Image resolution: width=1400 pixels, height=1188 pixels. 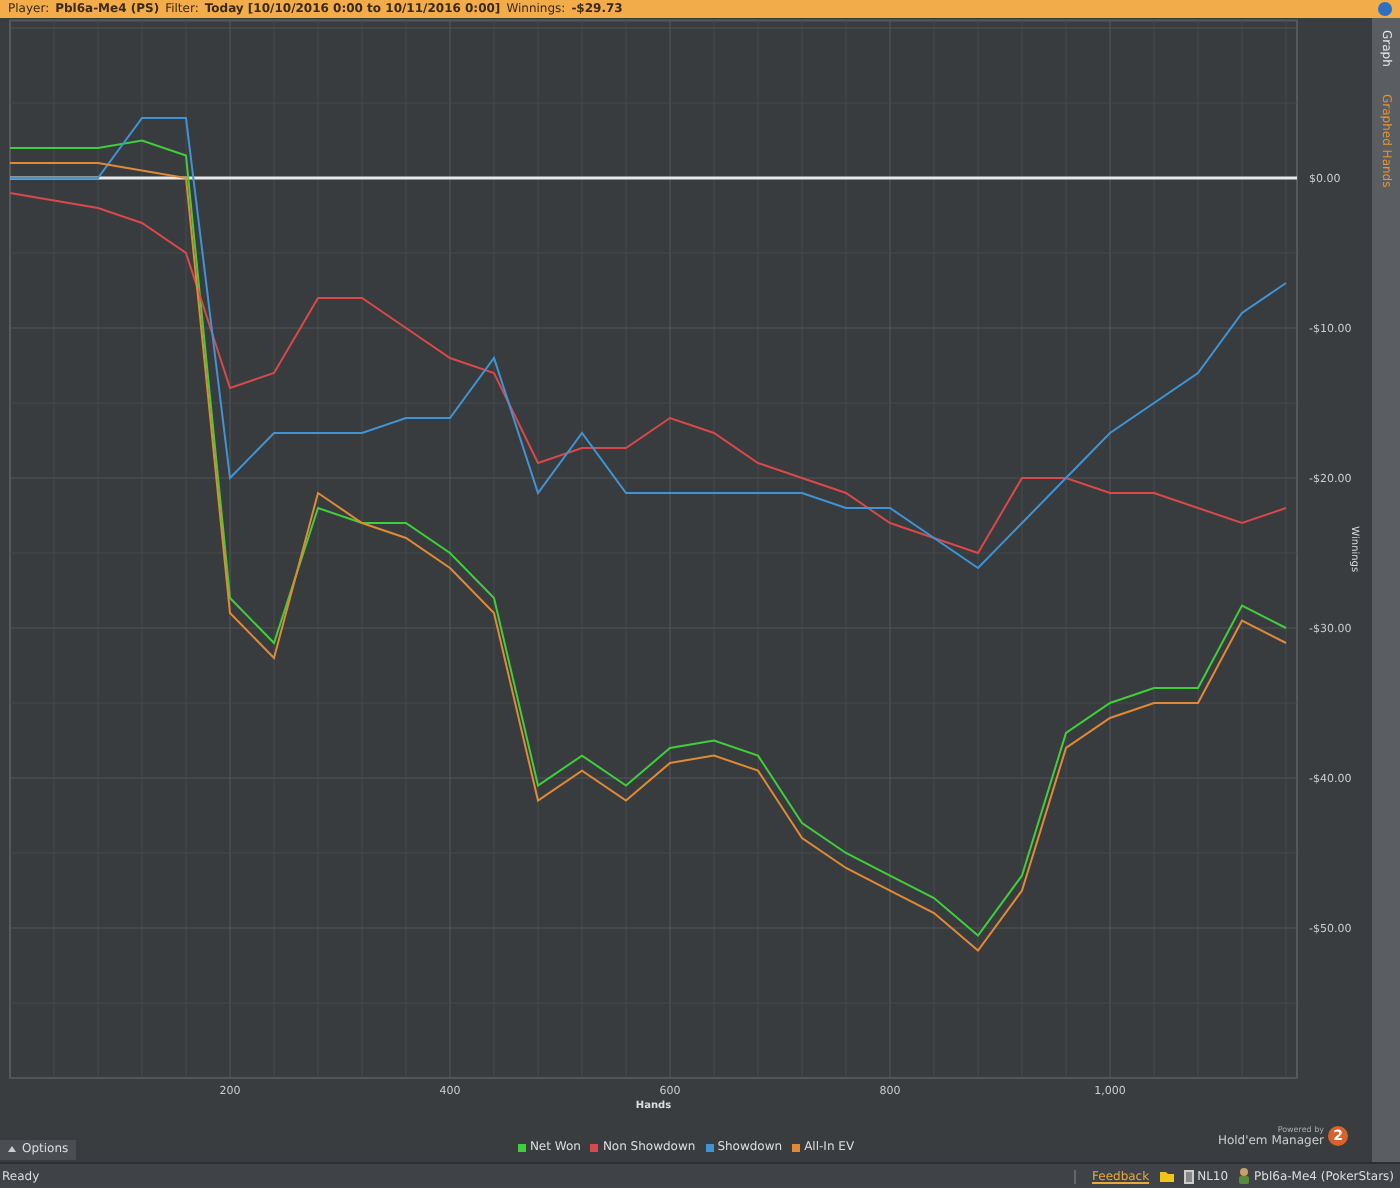 What do you see at coordinates (1188, 1176) in the screenshot?
I see `table-icon` at bounding box center [1188, 1176].